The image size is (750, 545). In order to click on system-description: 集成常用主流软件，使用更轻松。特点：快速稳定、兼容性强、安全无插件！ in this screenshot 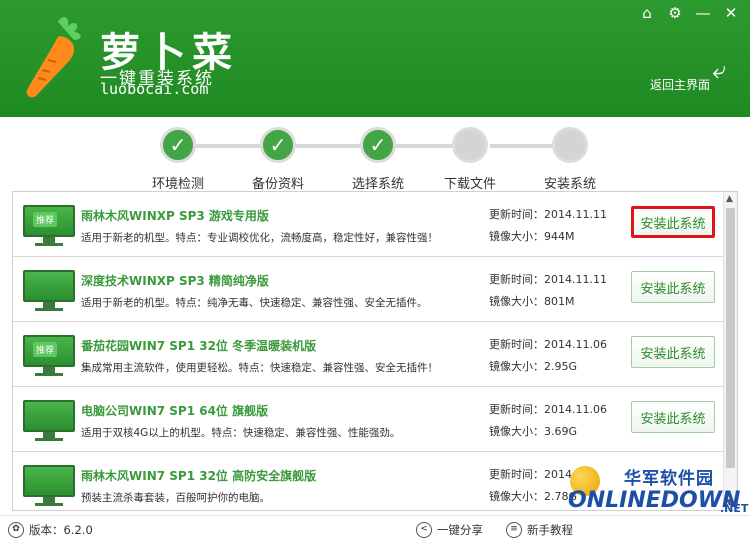, I will do `click(259, 368)`.